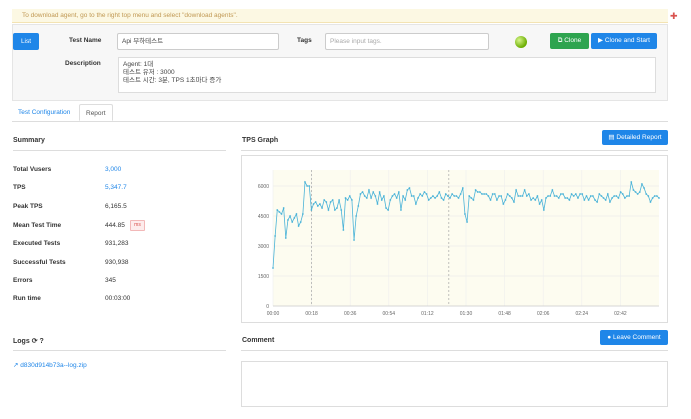 This screenshot has width=691, height=419. Describe the element at coordinates (117, 262) in the screenshot. I see `stat-value-successful-tests: 930,938` at that location.